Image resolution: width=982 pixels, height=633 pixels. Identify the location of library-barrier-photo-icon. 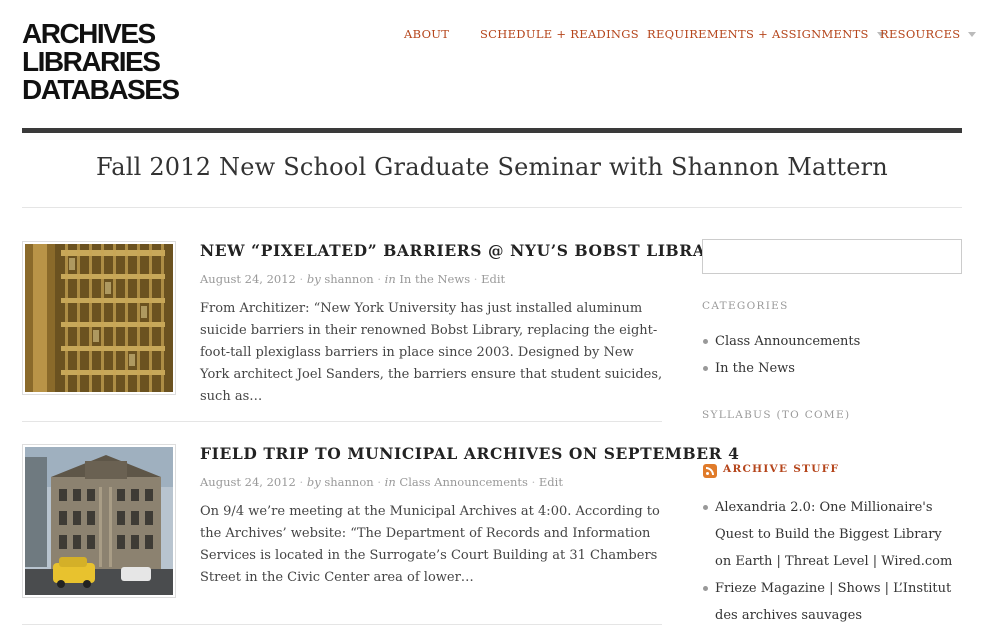
(99, 318).